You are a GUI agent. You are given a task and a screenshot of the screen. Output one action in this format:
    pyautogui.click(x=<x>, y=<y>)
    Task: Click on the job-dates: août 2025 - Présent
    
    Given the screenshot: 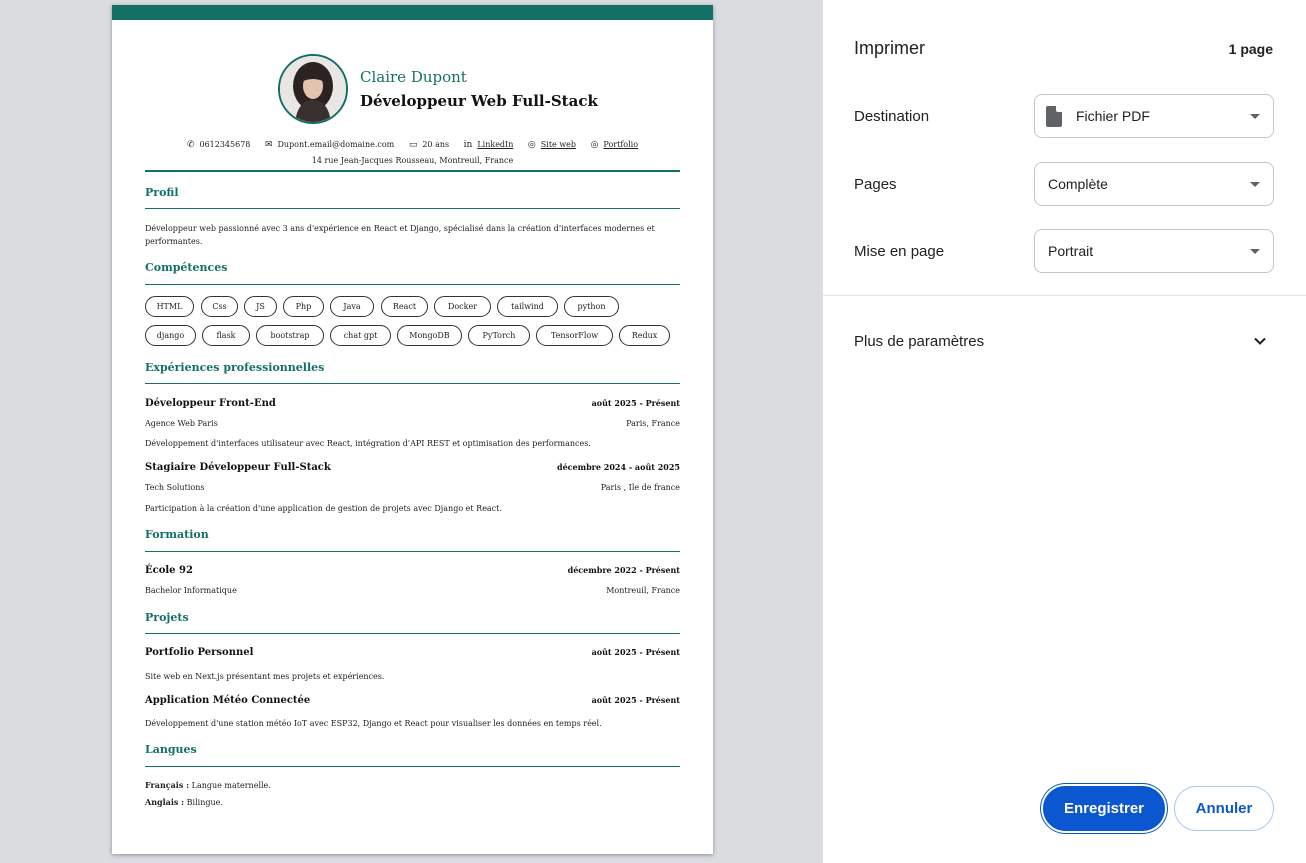 What is the action you would take?
    pyautogui.click(x=635, y=403)
    